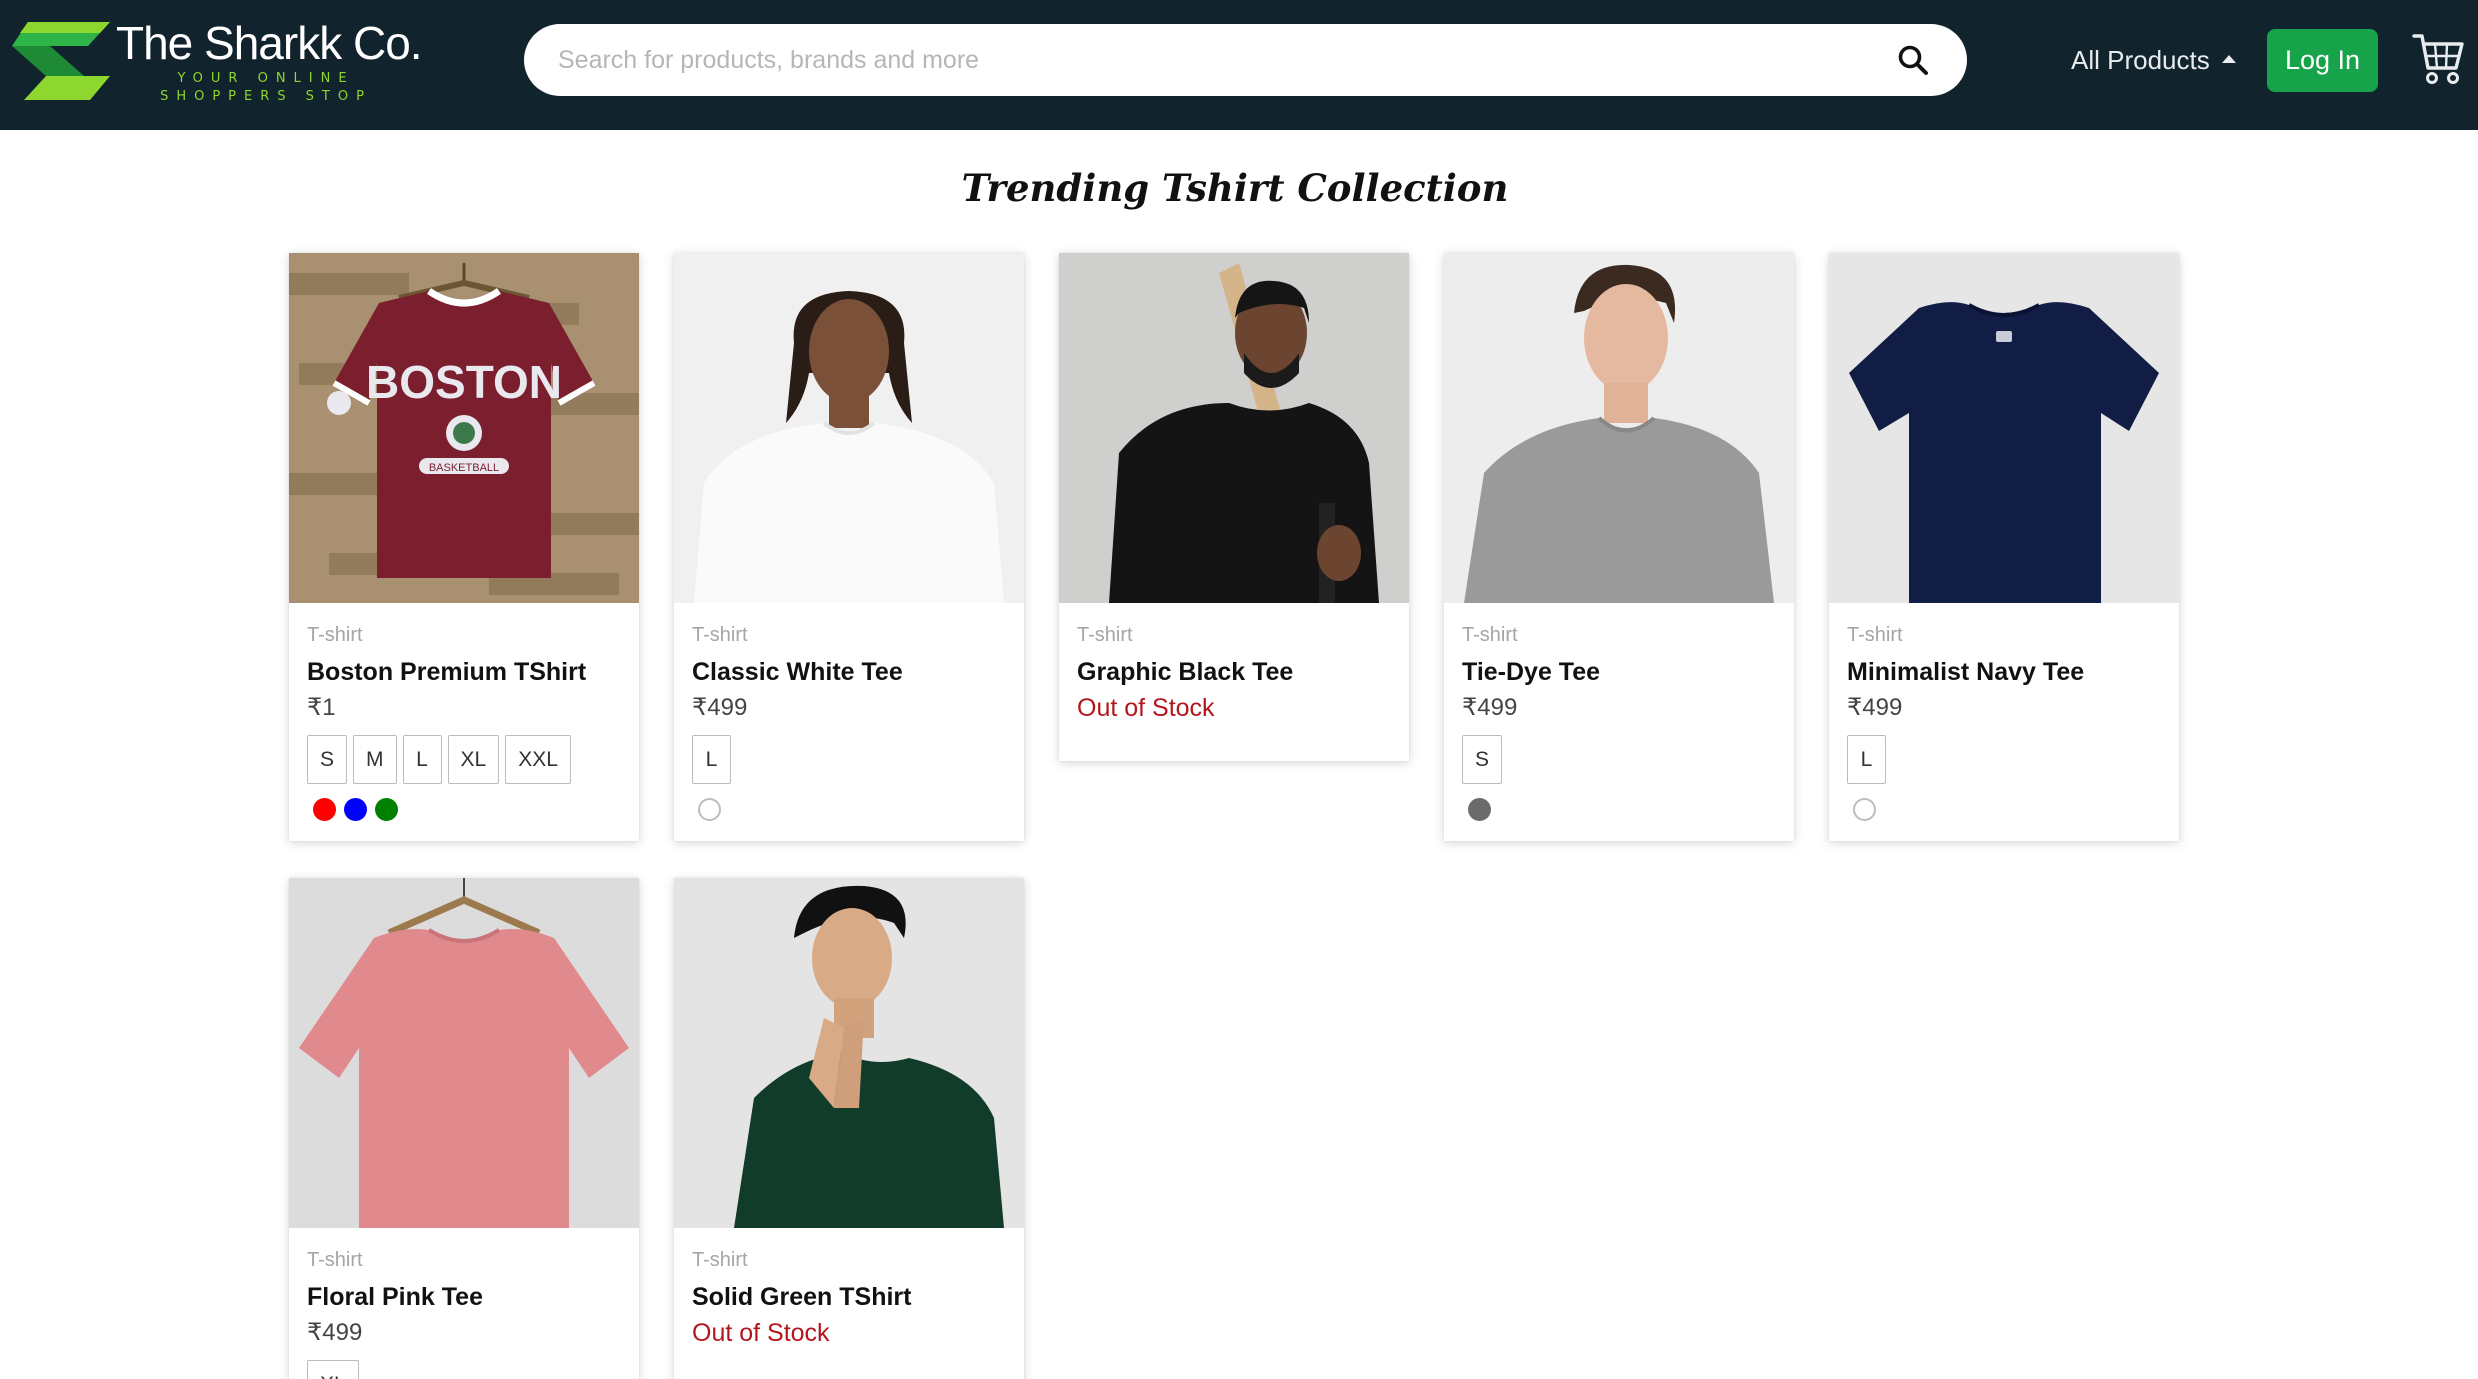 The image size is (2478, 1379). What do you see at coordinates (61, 61) in the screenshot?
I see `shark-logo-icon` at bounding box center [61, 61].